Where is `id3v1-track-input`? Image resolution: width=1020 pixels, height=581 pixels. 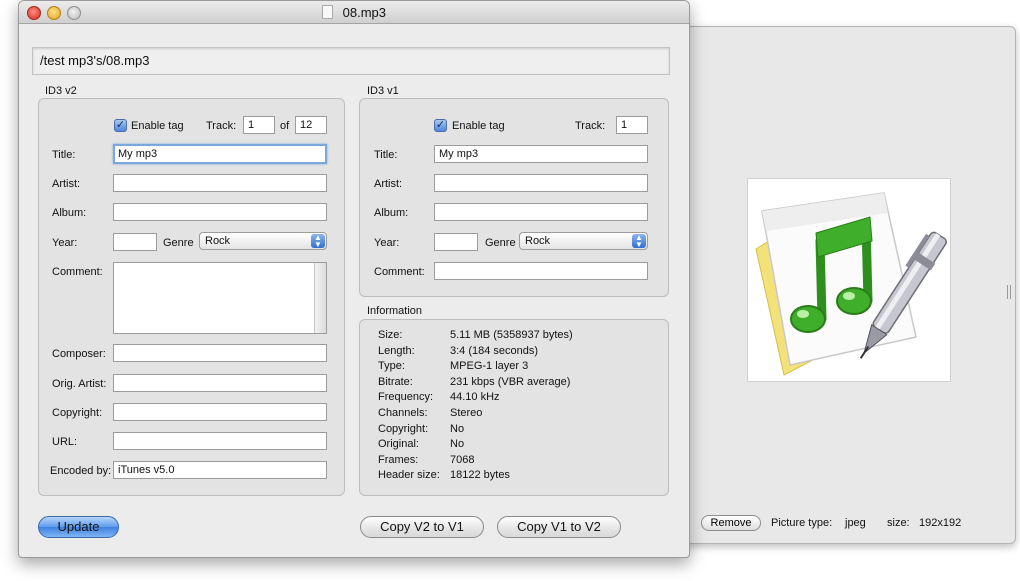 id3v1-track-input is located at coordinates (632, 125).